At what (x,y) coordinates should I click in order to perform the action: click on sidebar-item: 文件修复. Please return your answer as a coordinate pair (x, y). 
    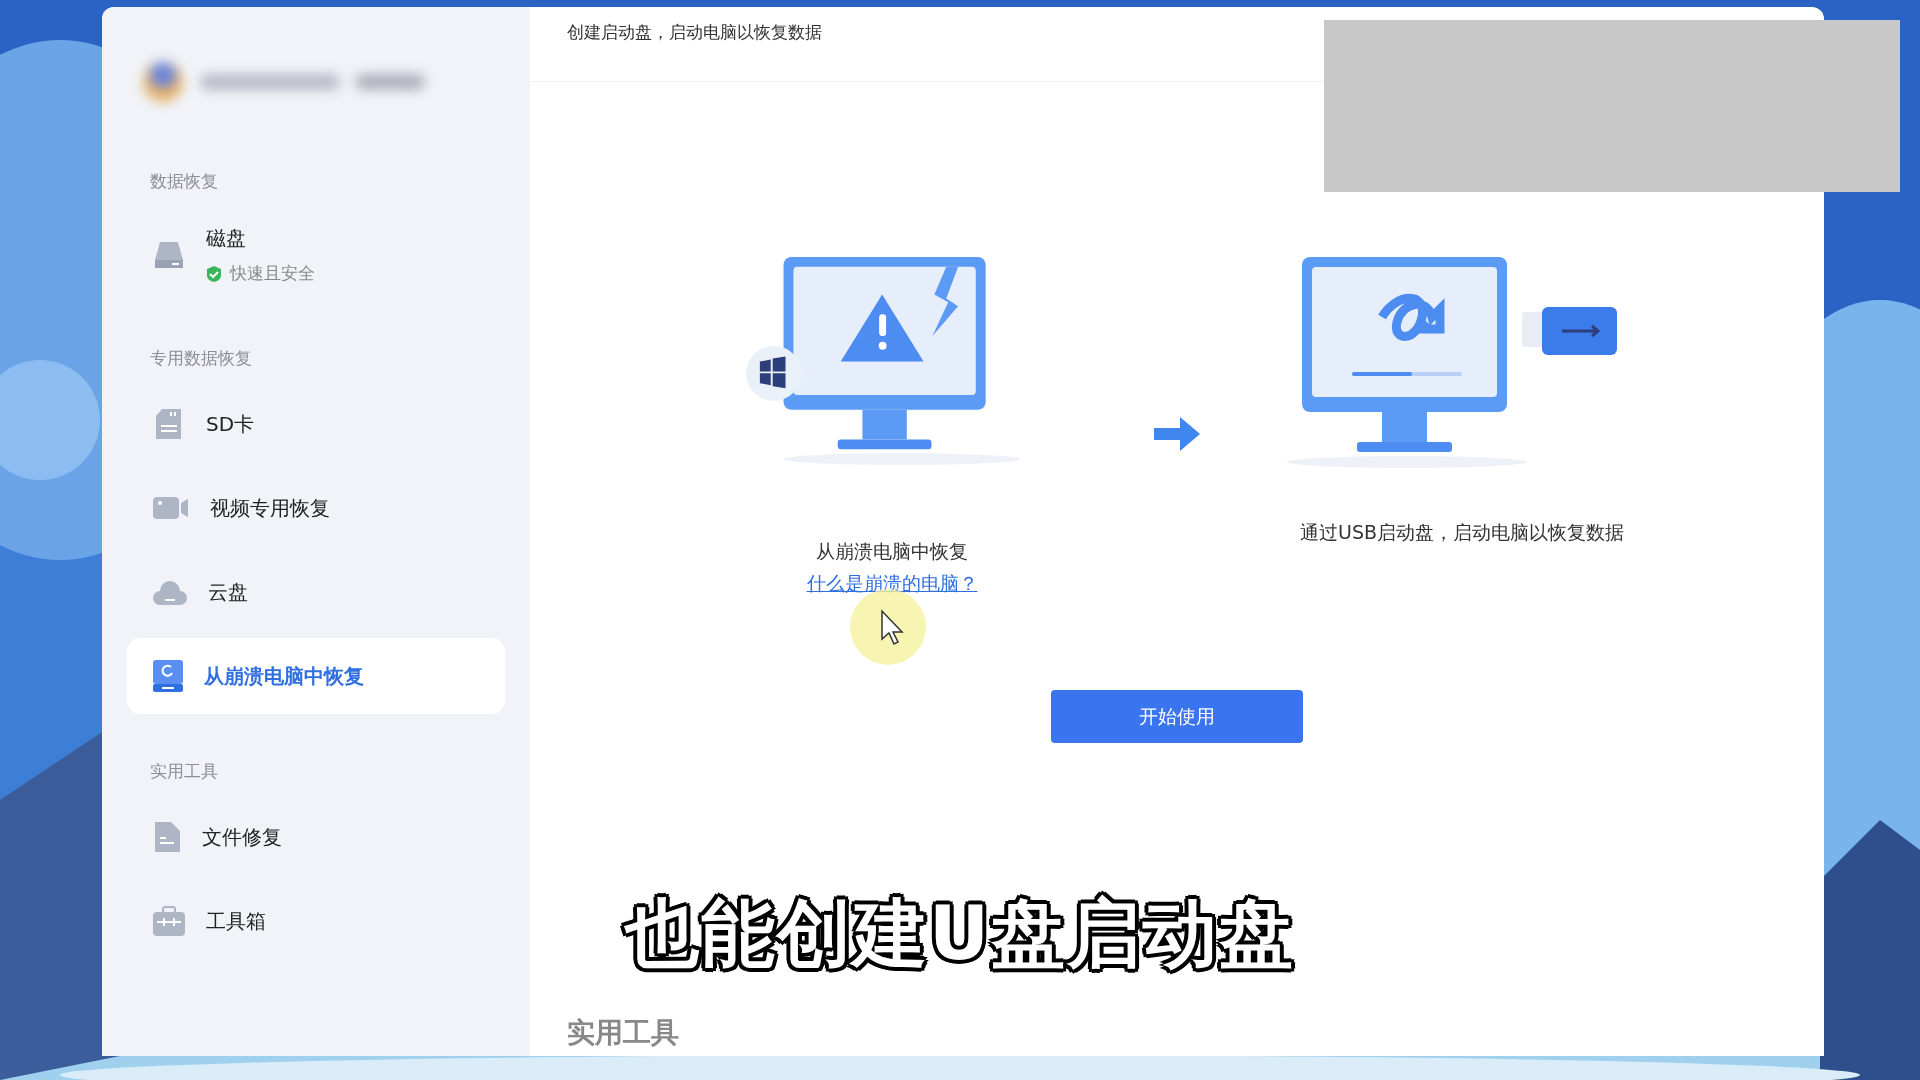
    Looking at the image, I should click on (316, 837).